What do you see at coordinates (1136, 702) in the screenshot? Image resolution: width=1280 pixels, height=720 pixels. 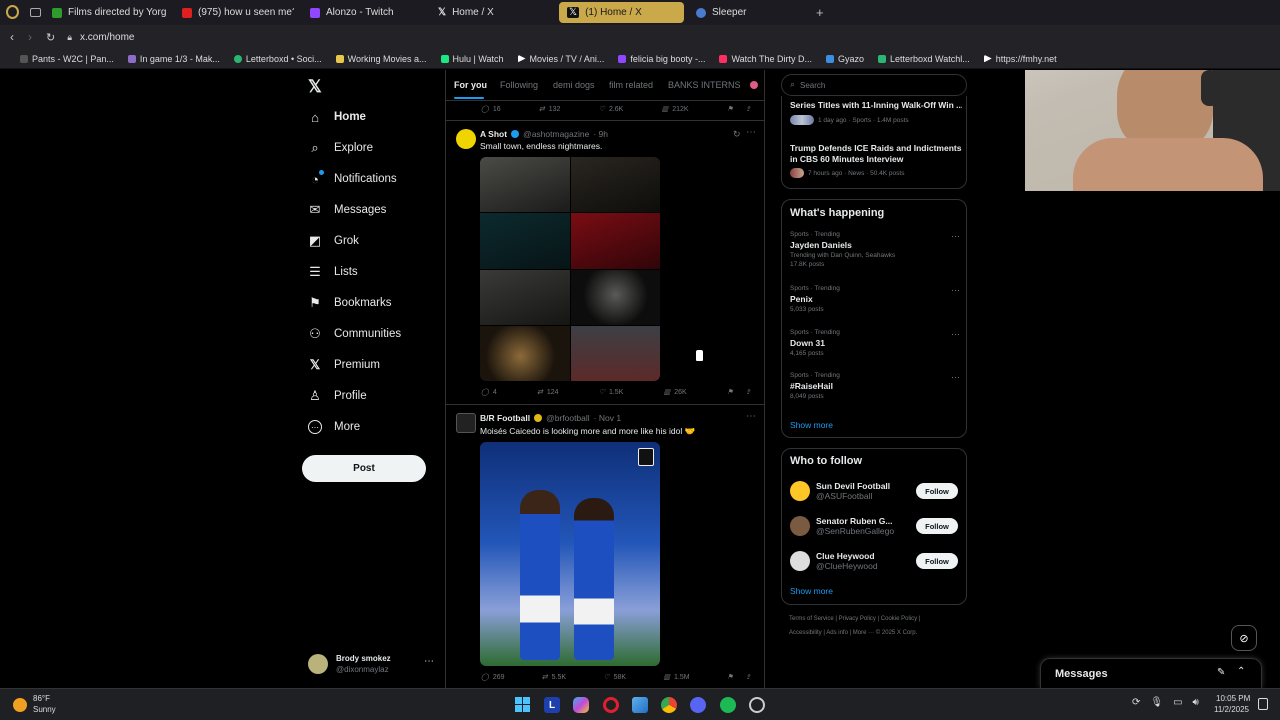 I see `sync-icon: ⟳` at bounding box center [1136, 702].